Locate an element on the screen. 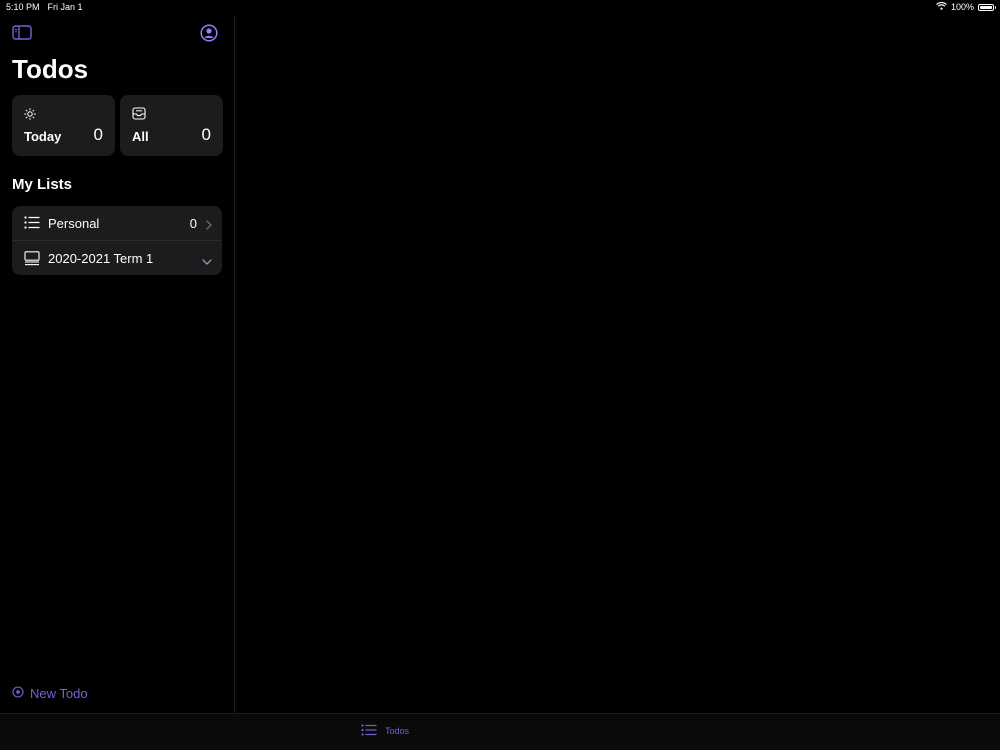  new-todo-button: New Todo is located at coordinates (50, 693).